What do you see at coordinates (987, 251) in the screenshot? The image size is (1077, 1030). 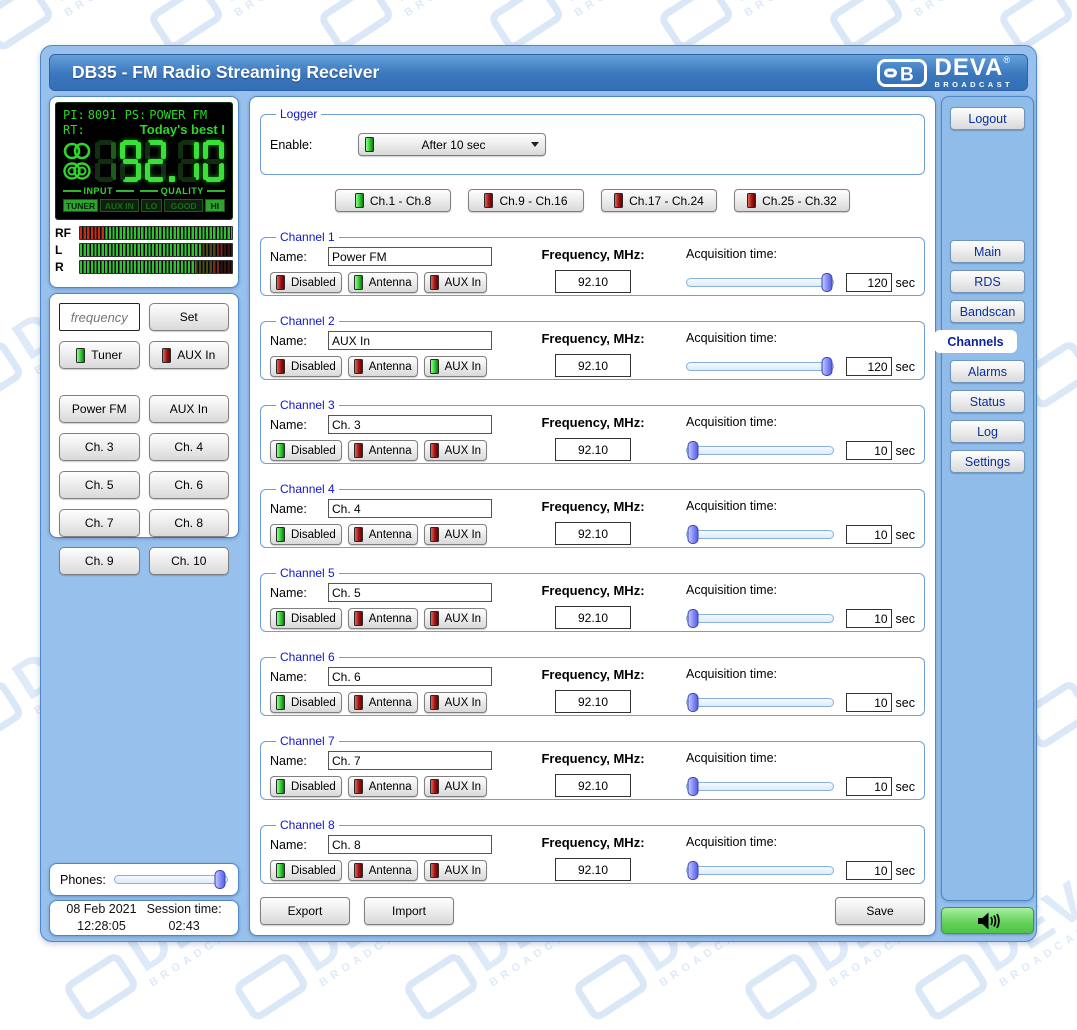 I see `sidebar-item-main: Main` at bounding box center [987, 251].